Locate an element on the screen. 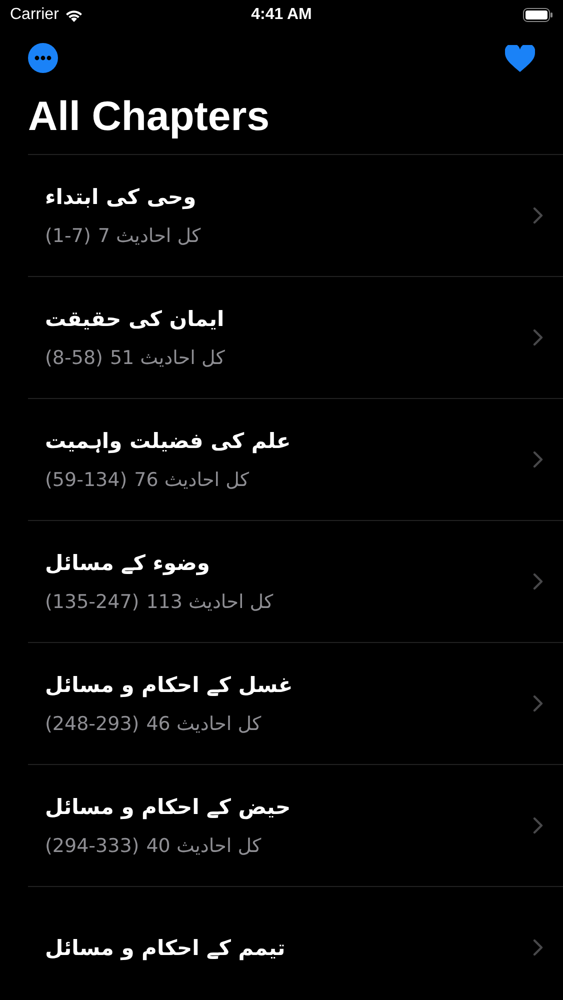  hadith-count: کل احادیث 46 is located at coordinates (204, 723).